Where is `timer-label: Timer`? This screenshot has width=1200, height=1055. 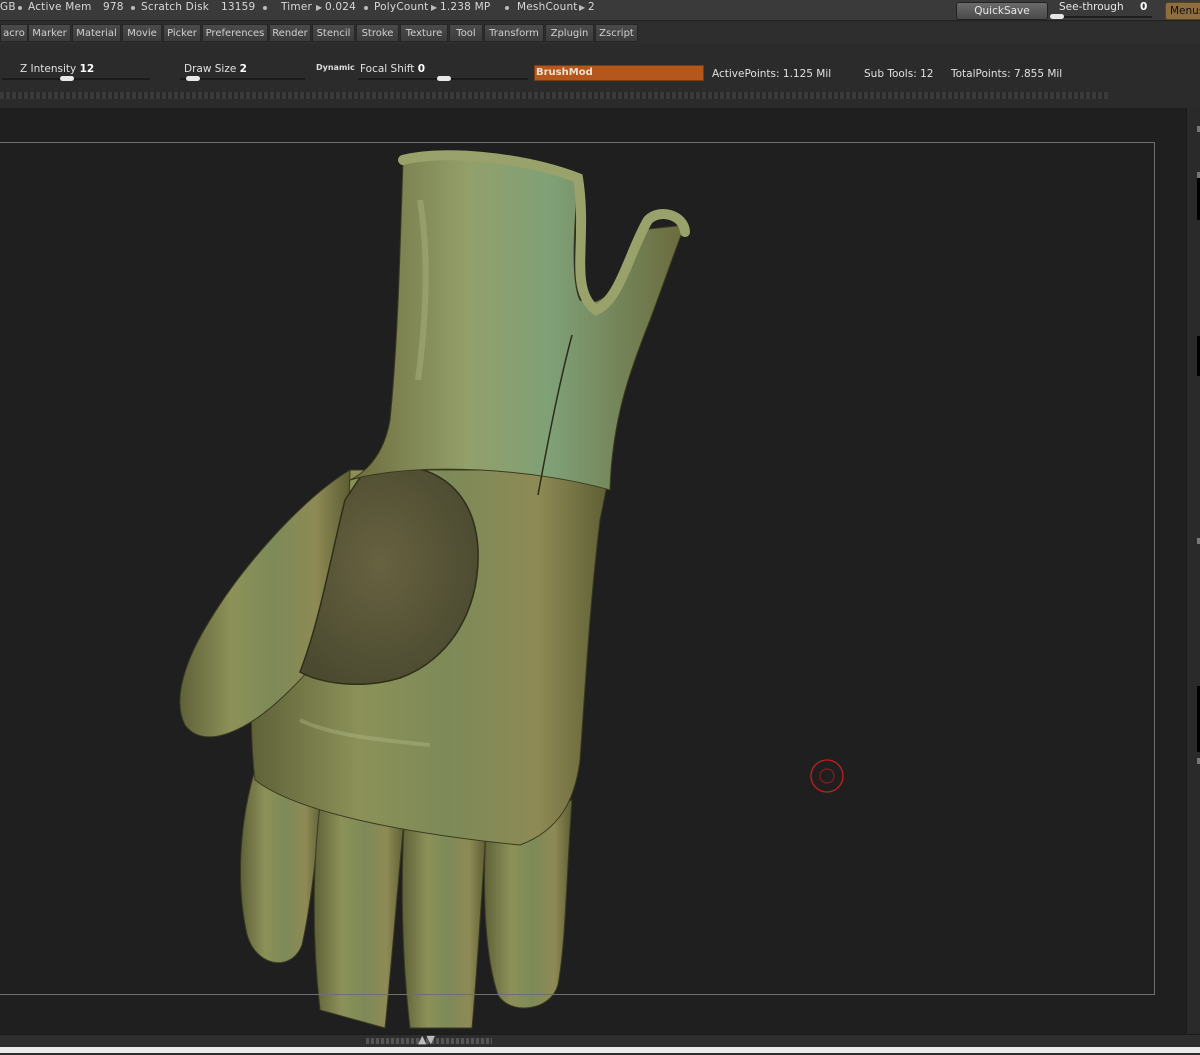 timer-label: Timer is located at coordinates (297, 7).